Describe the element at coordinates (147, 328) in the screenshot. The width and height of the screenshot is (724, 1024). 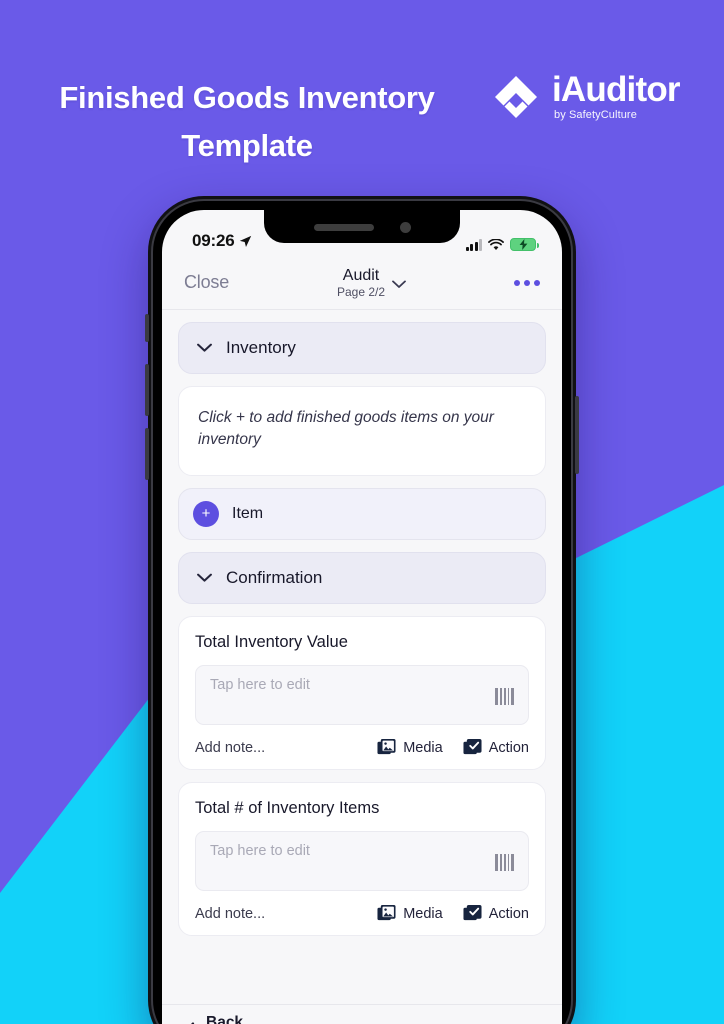
I see `mute-switch` at that location.